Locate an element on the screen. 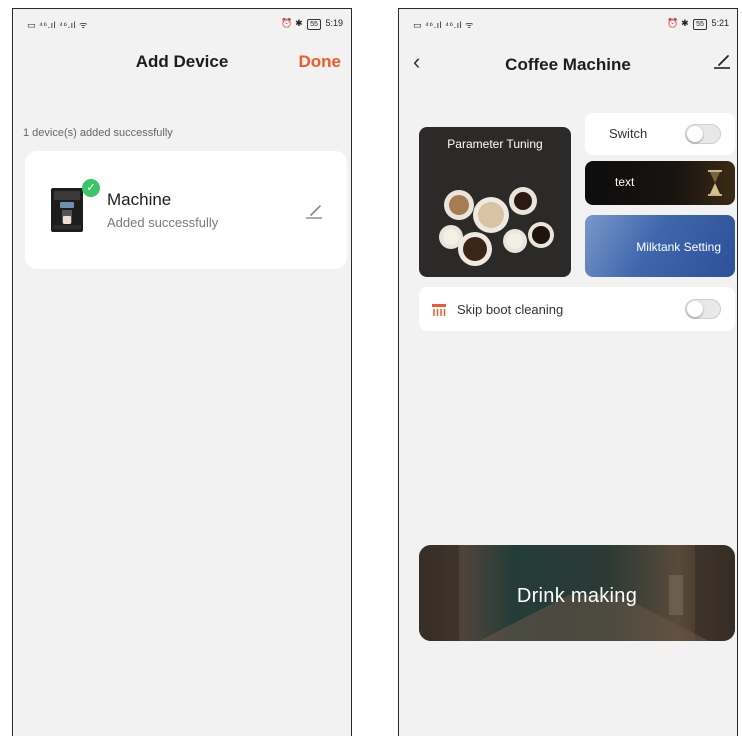  milktank-setting-tile: Milktank Setting is located at coordinates (660, 246).